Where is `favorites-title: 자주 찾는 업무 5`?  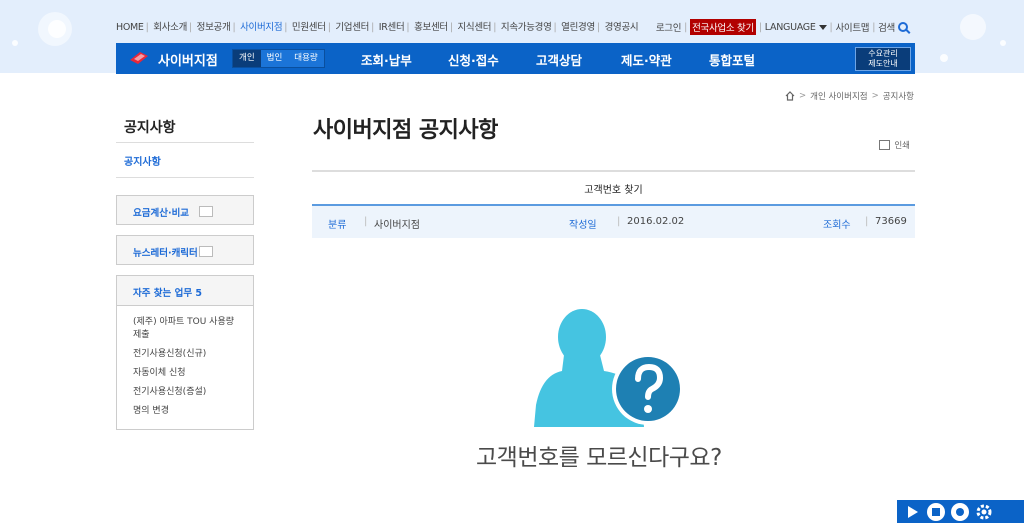 favorites-title: 자주 찾는 업무 5 is located at coordinates (167, 293).